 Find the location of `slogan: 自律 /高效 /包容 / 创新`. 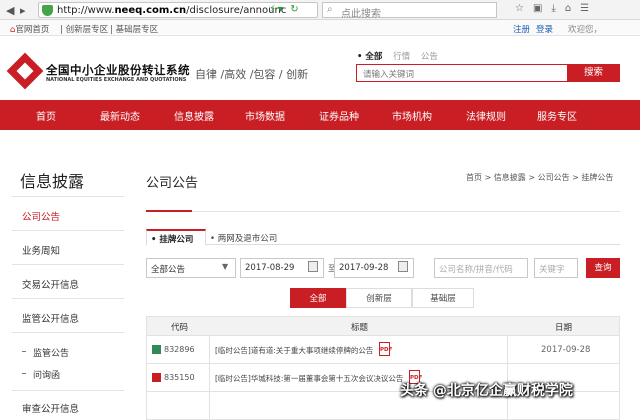

slogan: 自律 /高效 /包容 / 创新 is located at coordinates (252, 74).